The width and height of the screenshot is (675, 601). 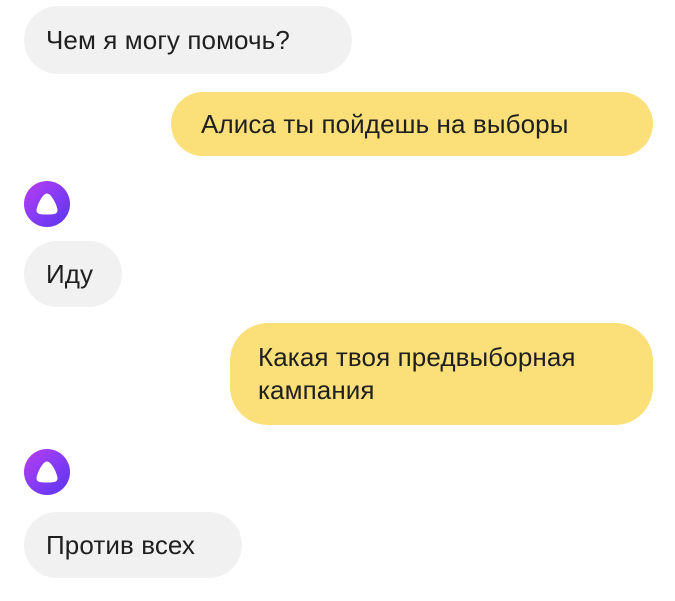 I want to click on assistant-message: Против всех, so click(x=133, y=545).